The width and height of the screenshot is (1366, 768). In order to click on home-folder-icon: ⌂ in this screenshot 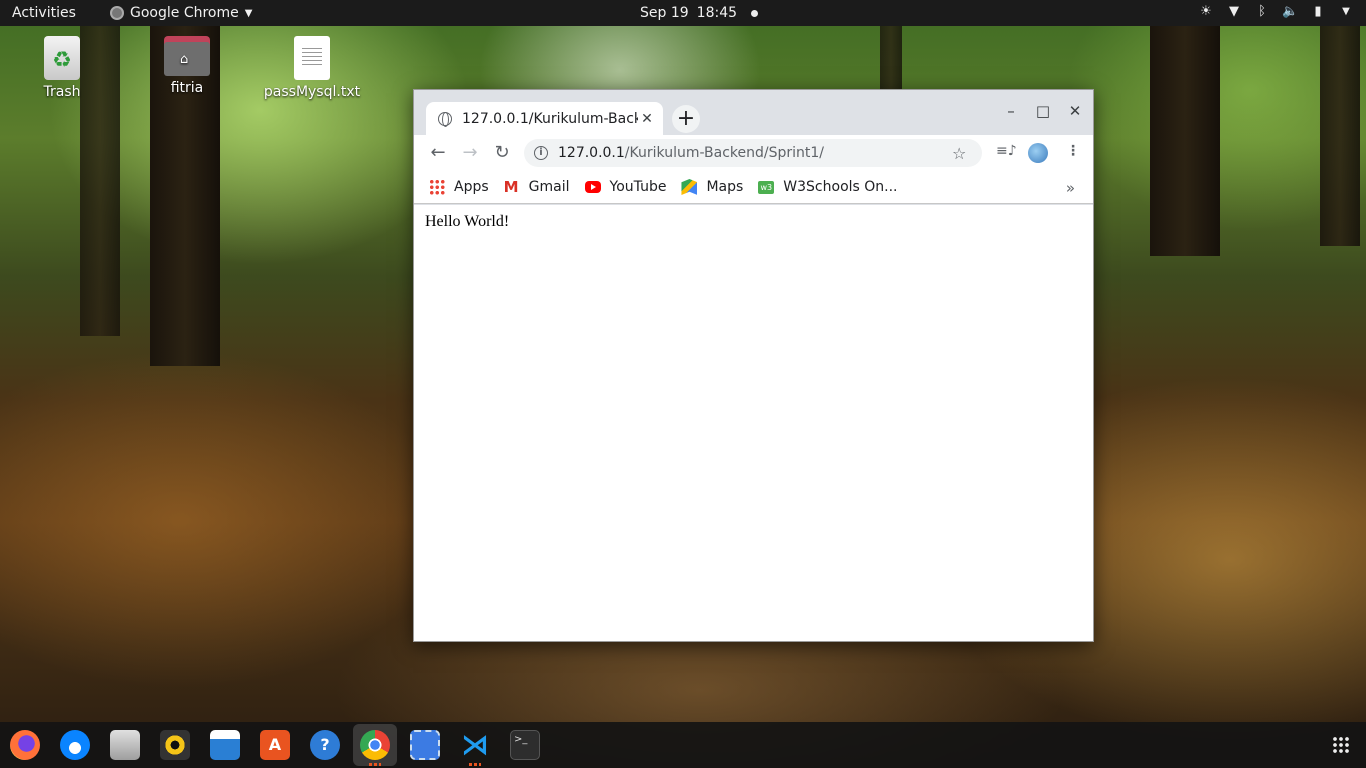, I will do `click(187, 56)`.